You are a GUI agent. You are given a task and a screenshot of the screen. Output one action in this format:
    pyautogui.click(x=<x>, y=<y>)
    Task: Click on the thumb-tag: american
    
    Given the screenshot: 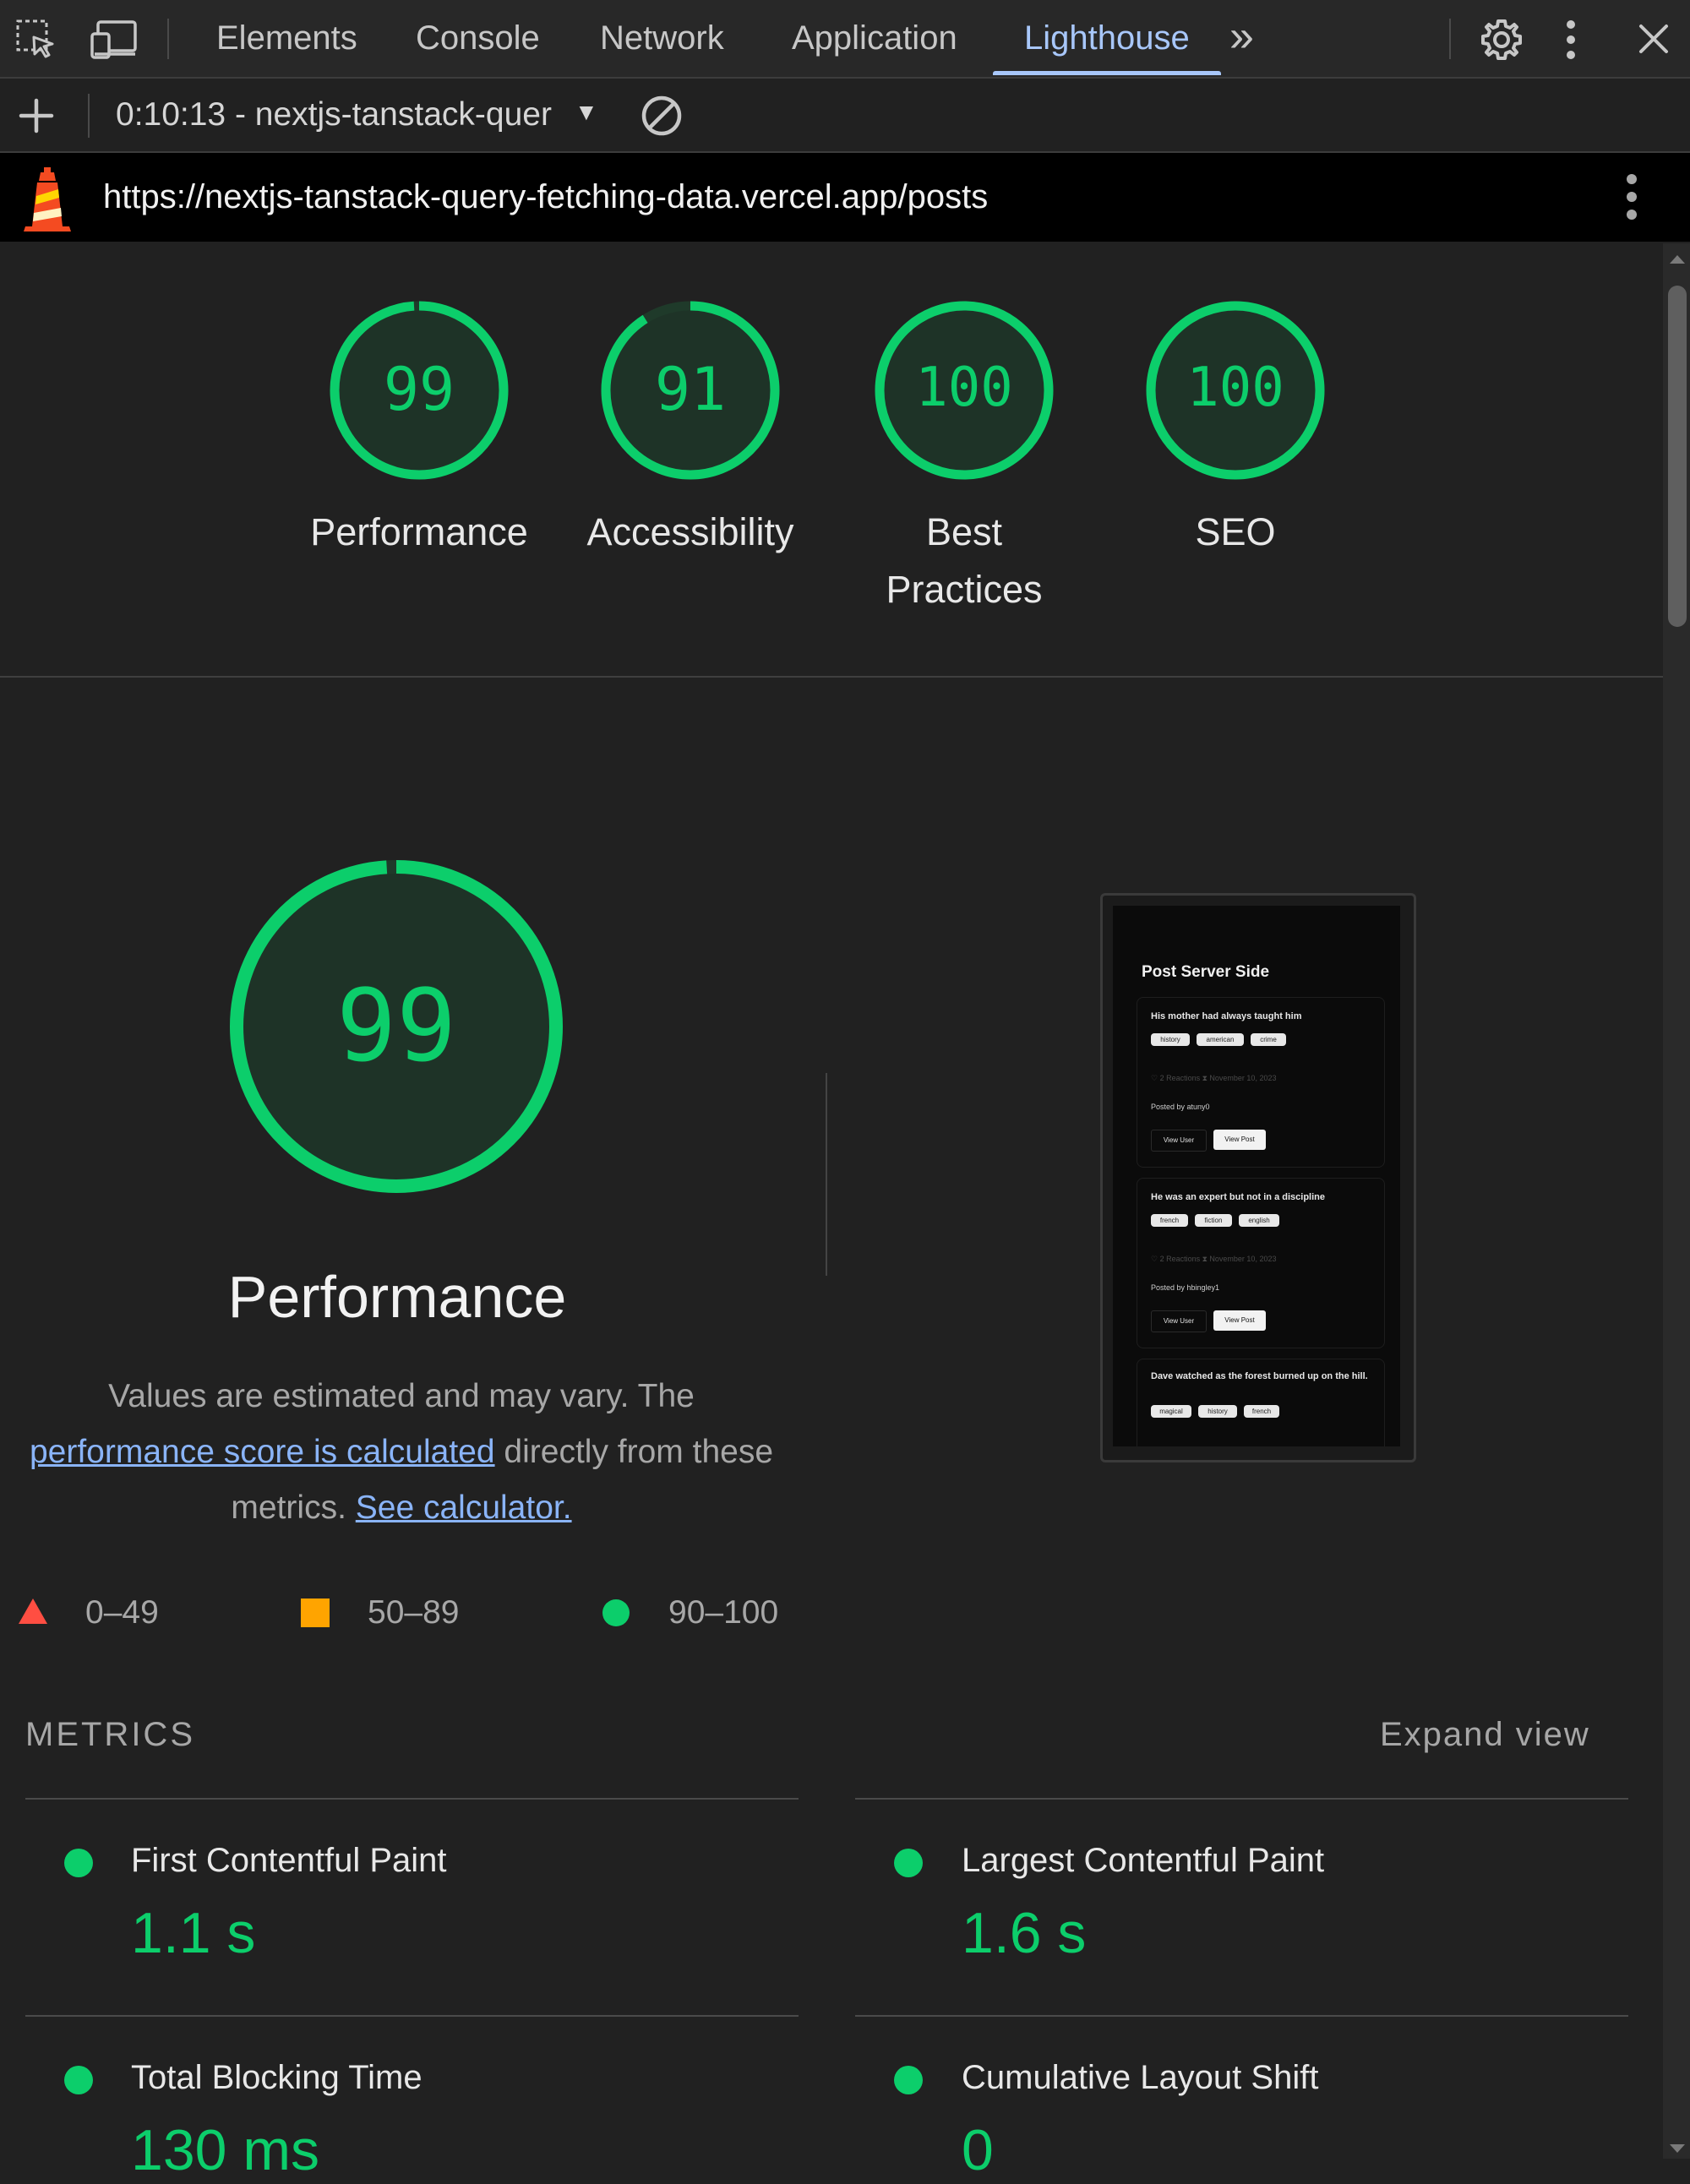 What is the action you would take?
    pyautogui.click(x=1220, y=1039)
    